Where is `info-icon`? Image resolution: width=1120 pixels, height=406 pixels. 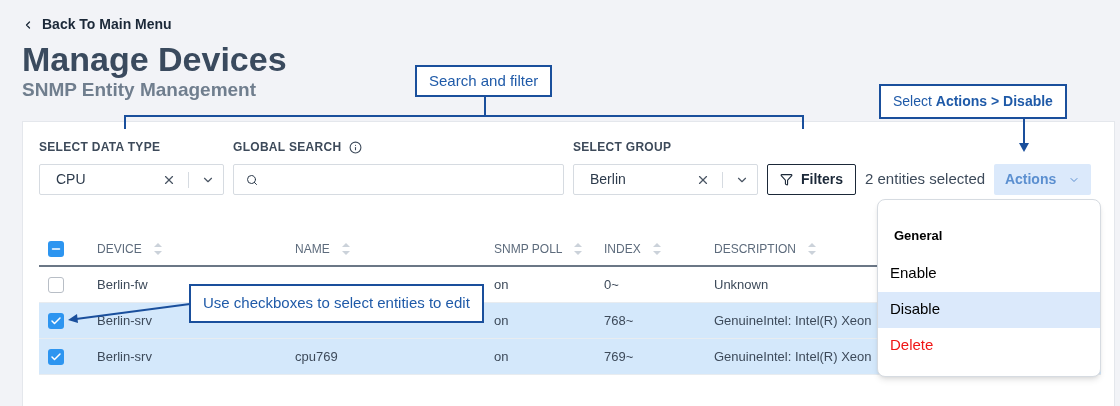
info-icon is located at coordinates (356, 147).